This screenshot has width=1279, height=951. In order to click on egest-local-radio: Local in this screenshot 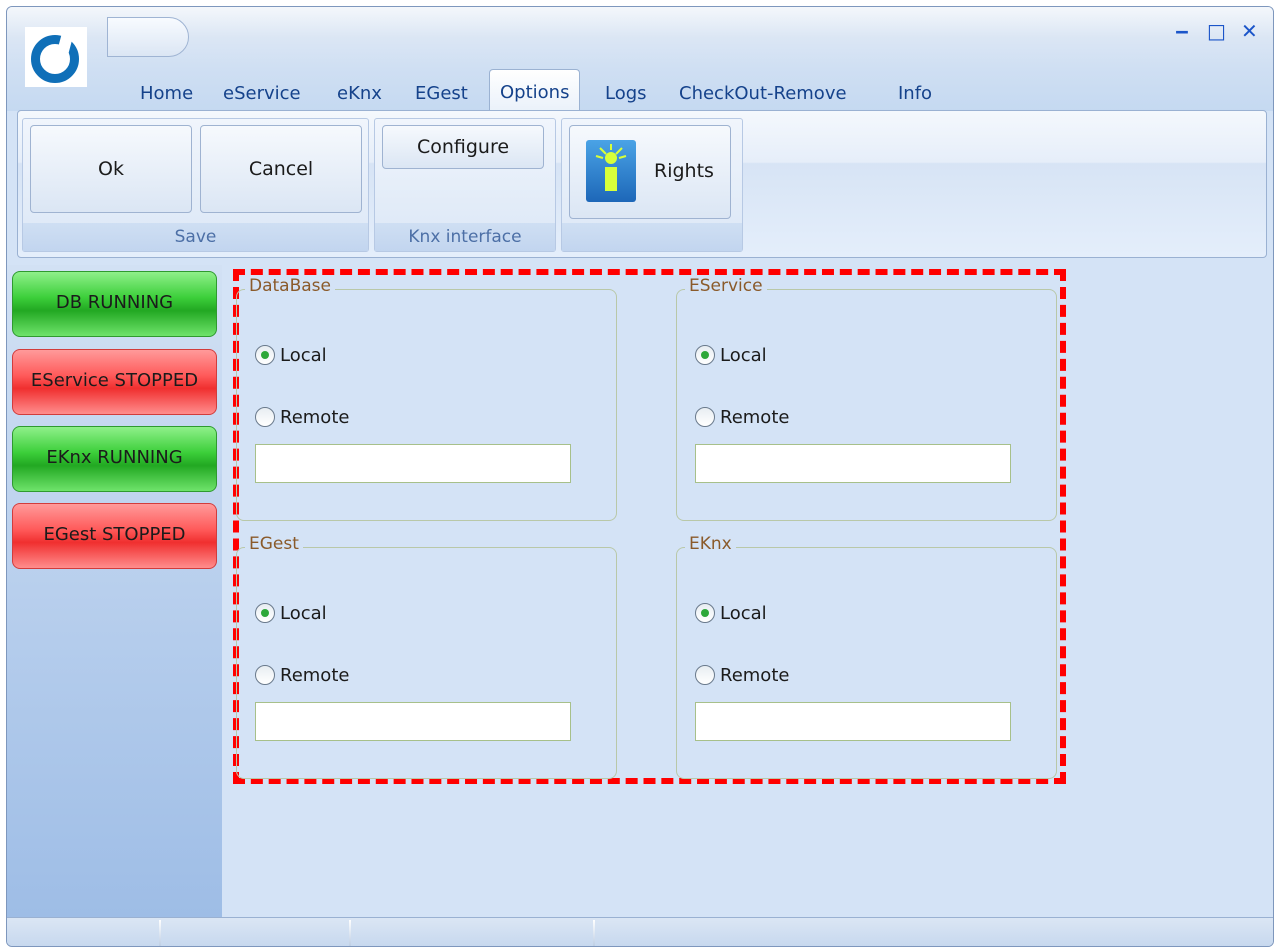, I will do `click(291, 613)`.